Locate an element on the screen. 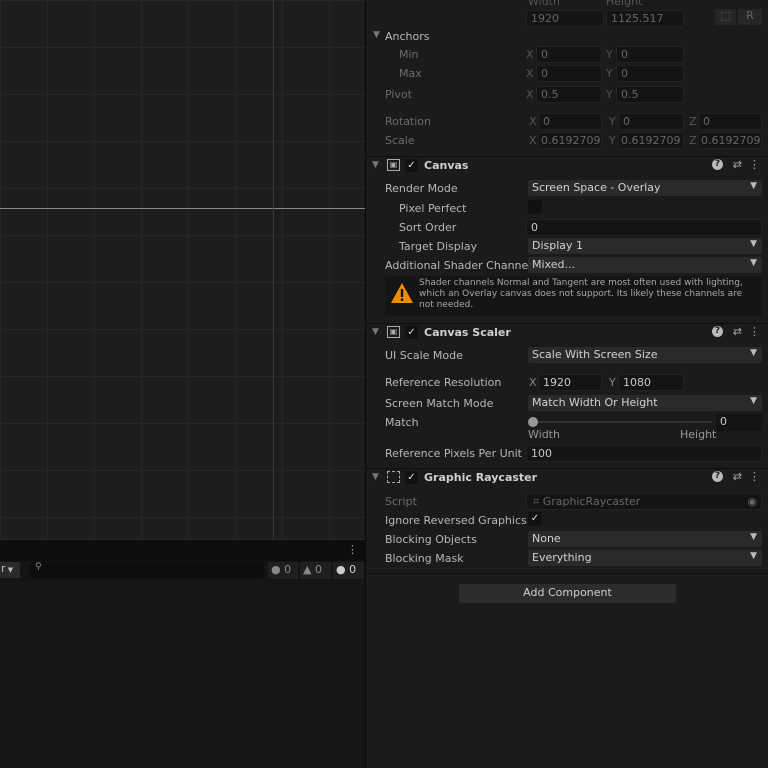  anchors-foldout-icon: ▼ is located at coordinates (376, 35).